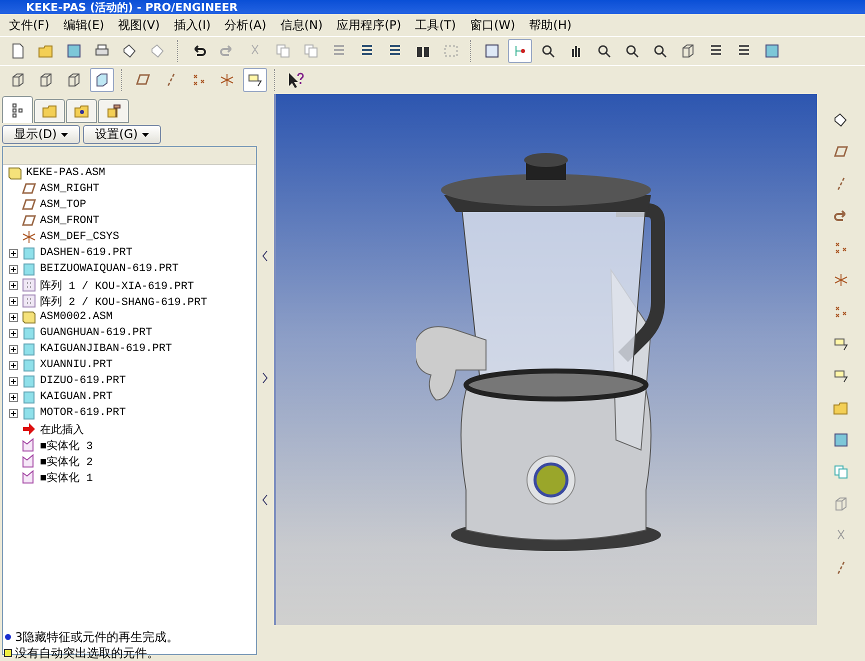  What do you see at coordinates (129, 237) in the screenshot?
I see `tree-item: ASM_DEF_CSYS` at bounding box center [129, 237].